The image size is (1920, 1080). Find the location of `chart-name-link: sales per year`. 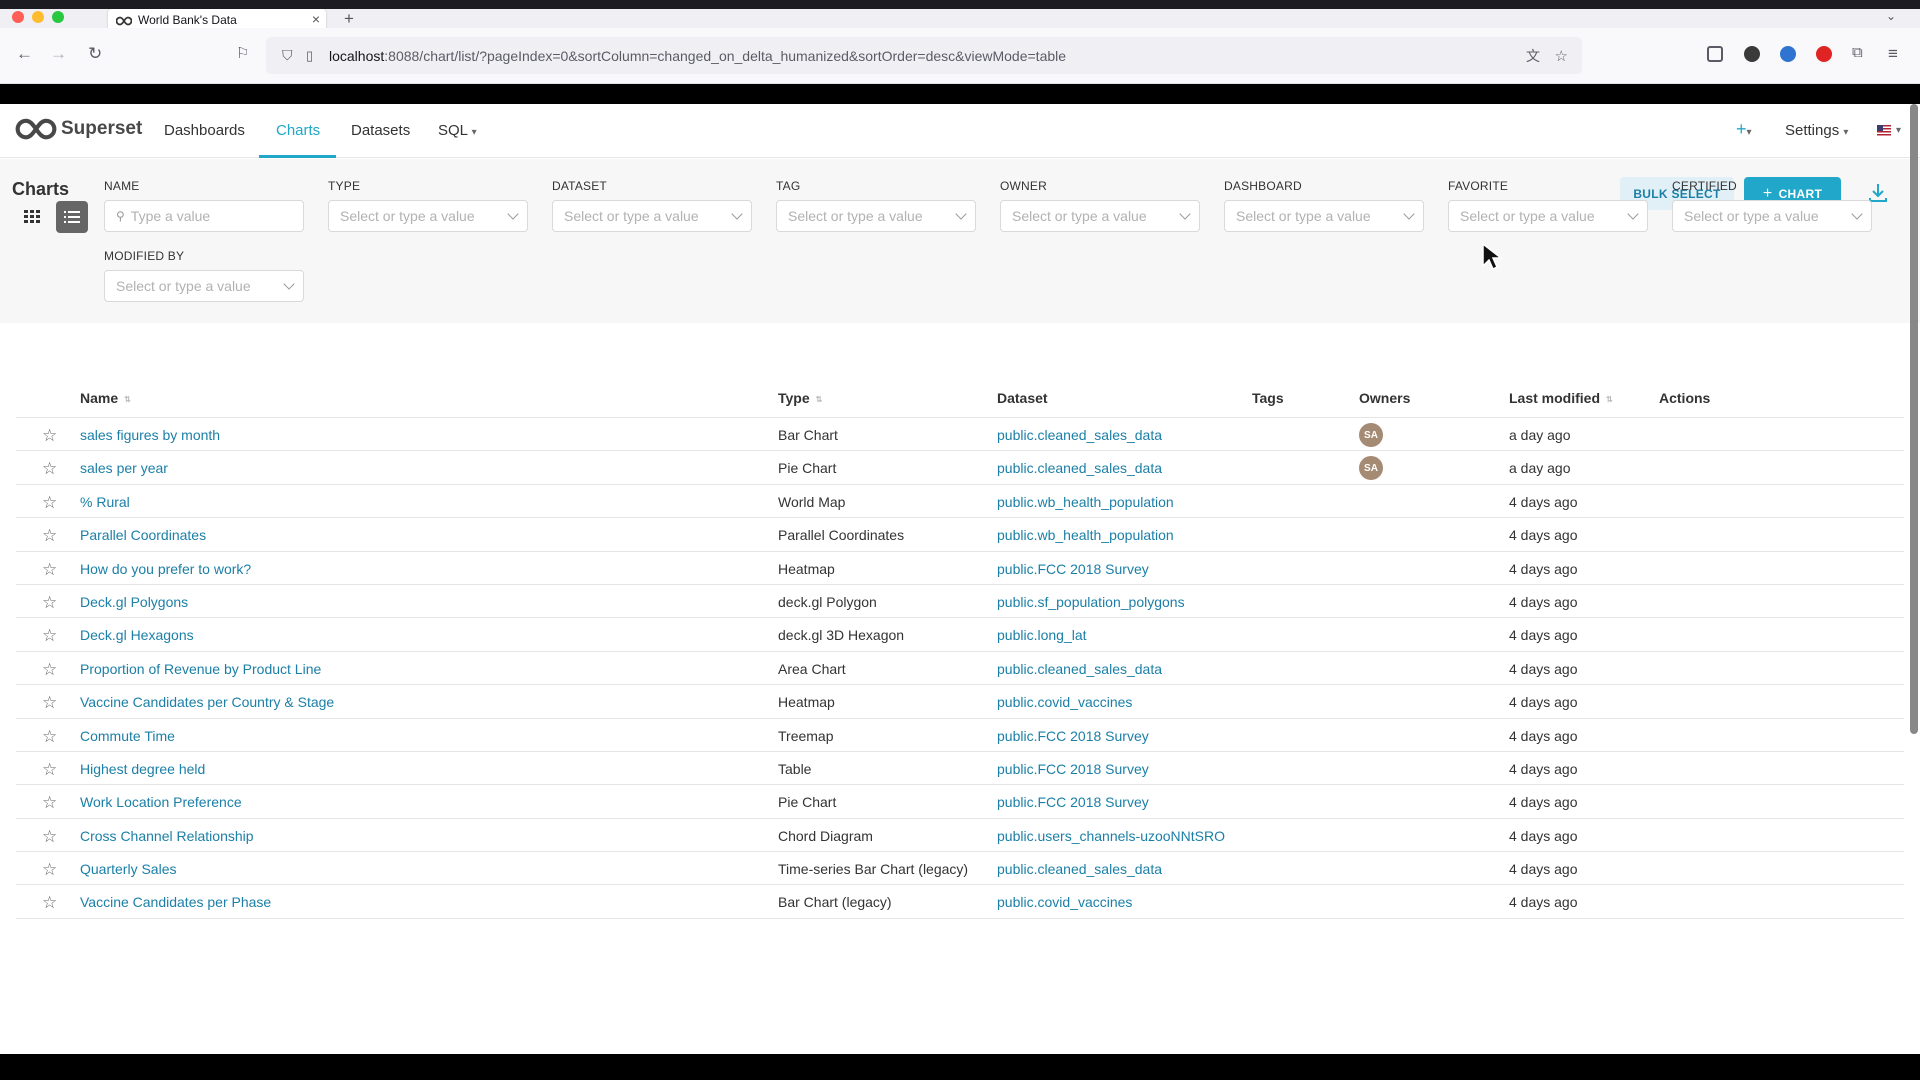

chart-name-link: sales per year is located at coordinates (124, 468).